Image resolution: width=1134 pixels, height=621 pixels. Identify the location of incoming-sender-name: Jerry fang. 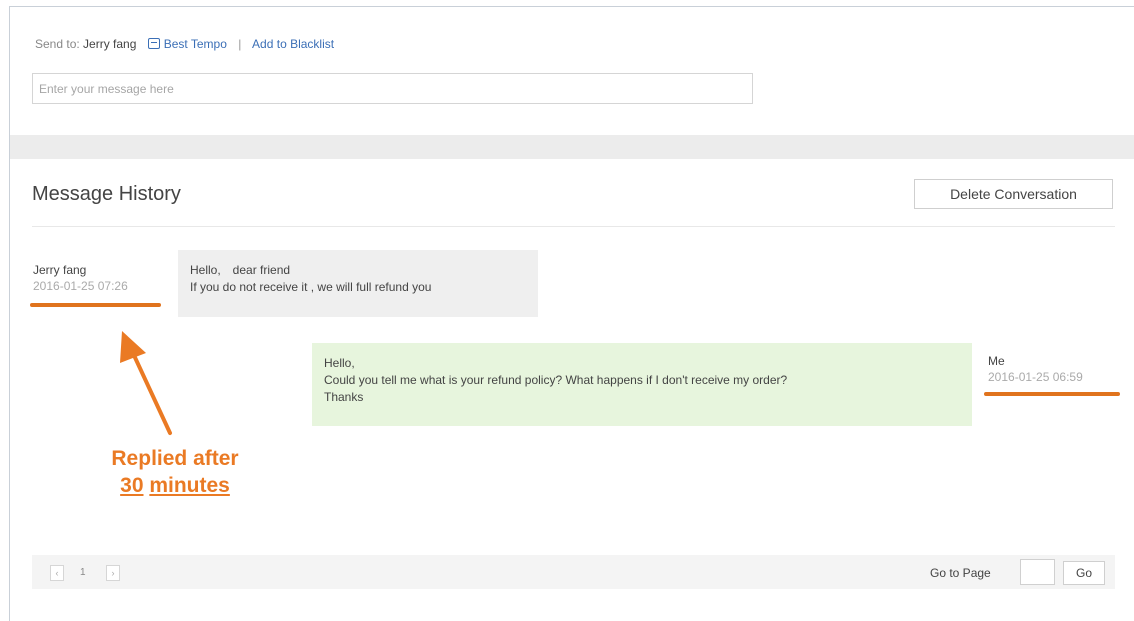
(60, 270).